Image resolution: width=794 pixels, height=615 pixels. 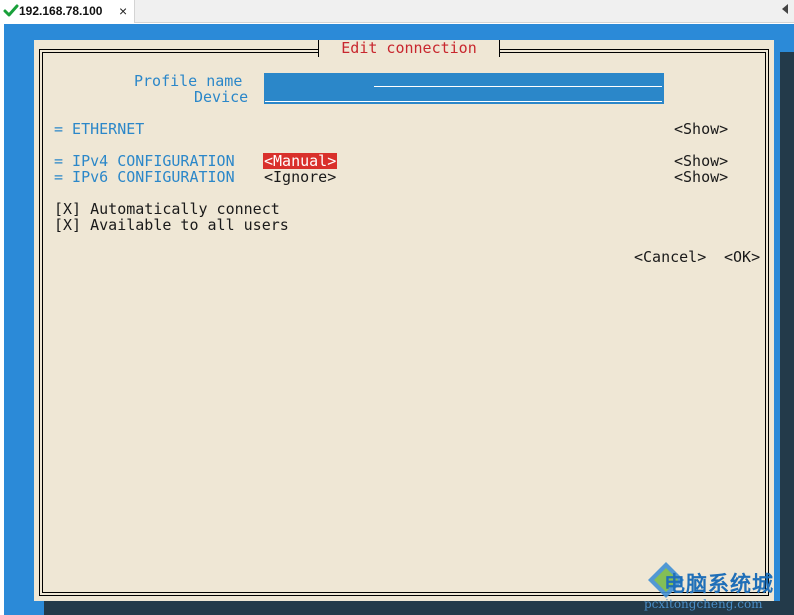 I want to click on ethernet-show-button: <Show>, so click(x=701, y=129).